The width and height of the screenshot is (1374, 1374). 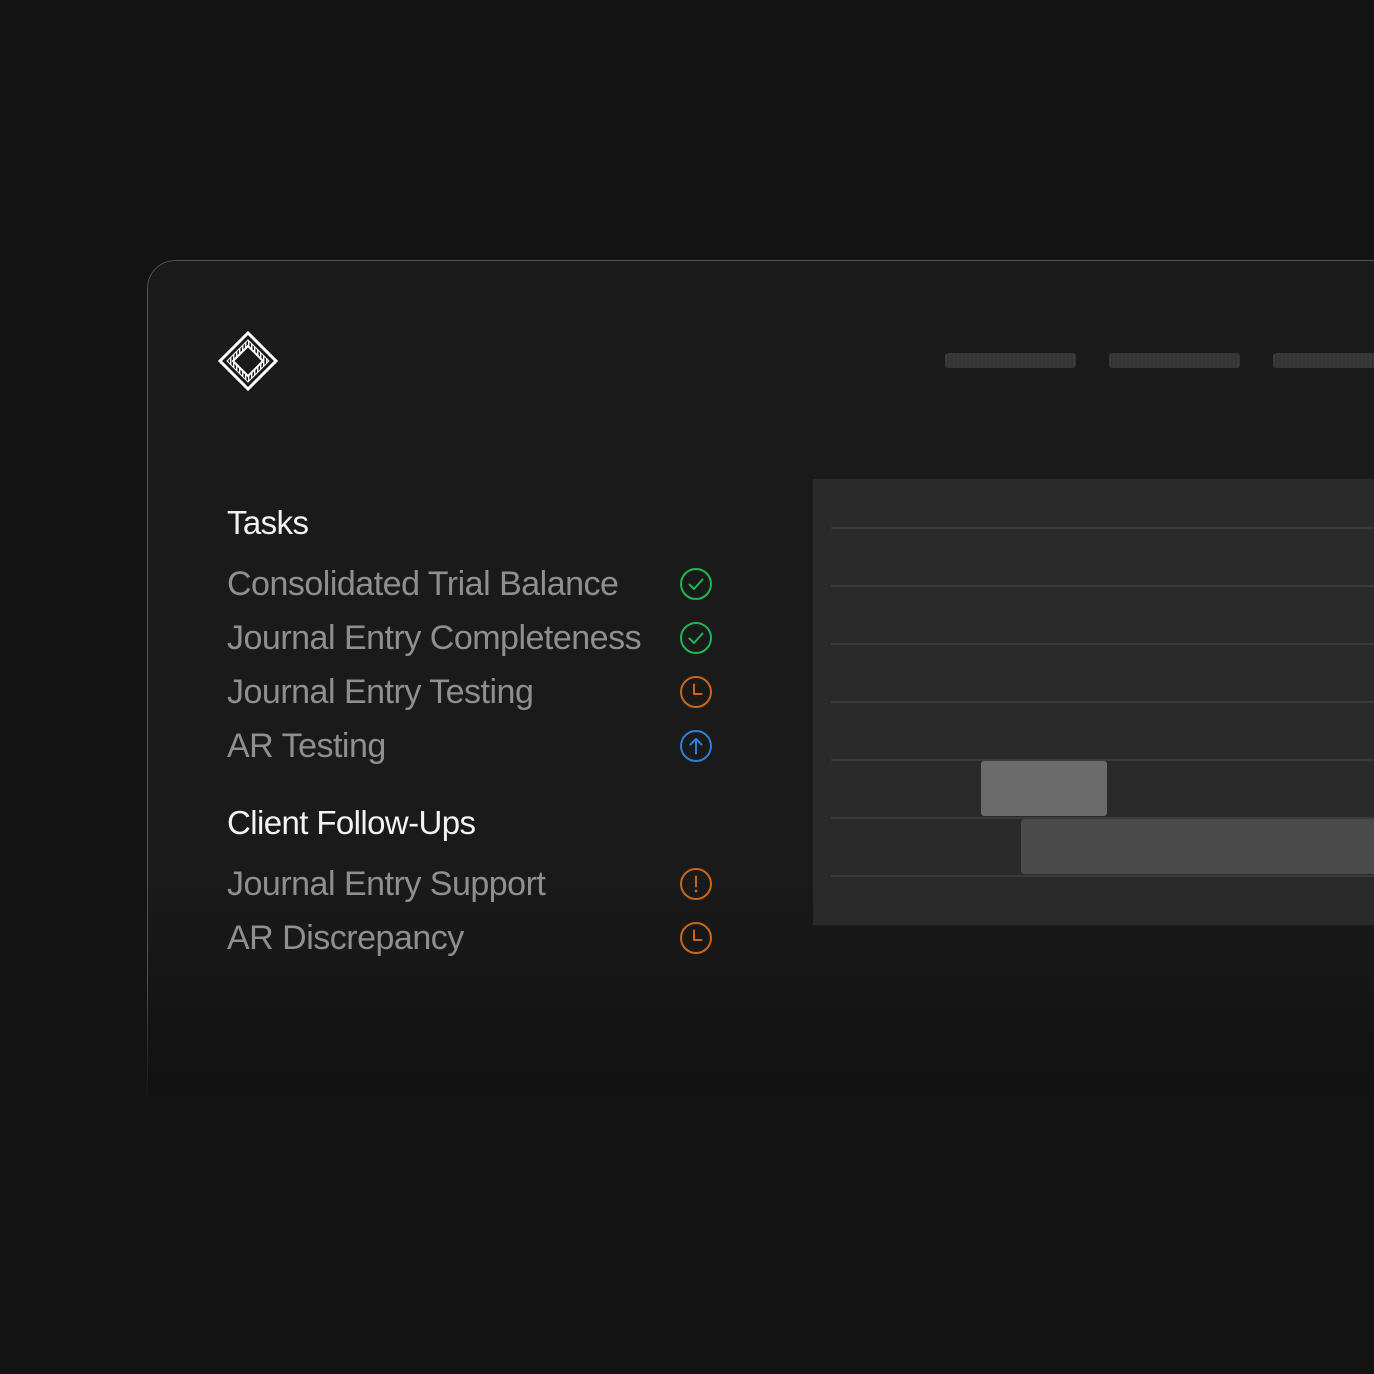 I want to click on task-item-journal-entry-completeness: Journal Entry Completeness, so click(x=472, y=638).